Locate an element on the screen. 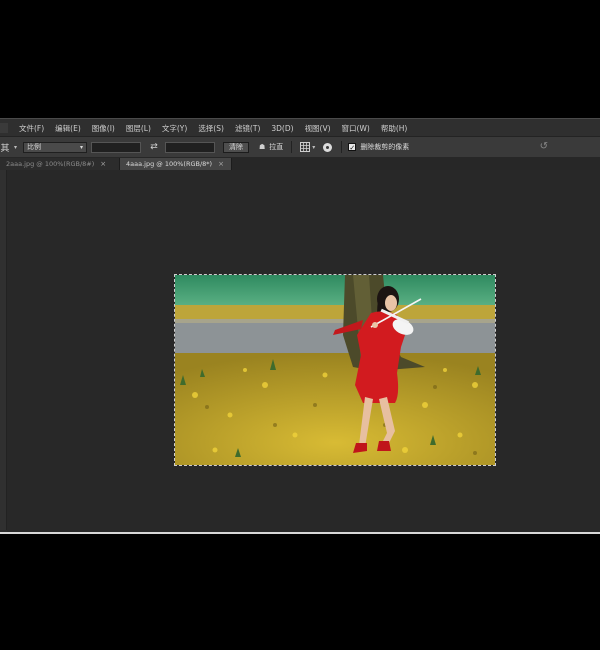  menu-edit: 编辑(E) is located at coordinates (68, 128).